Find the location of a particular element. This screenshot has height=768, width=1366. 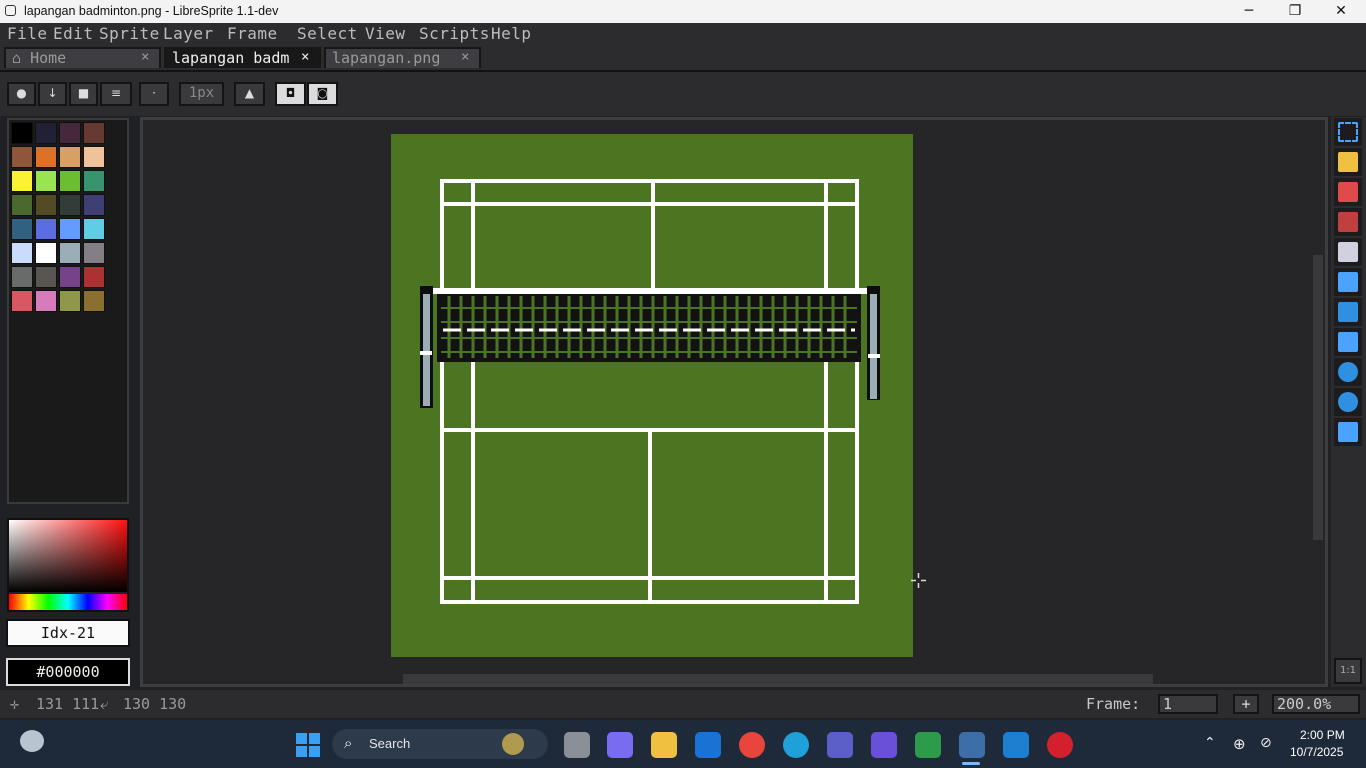

menu-sprite: Sprite is located at coordinates (129, 33).